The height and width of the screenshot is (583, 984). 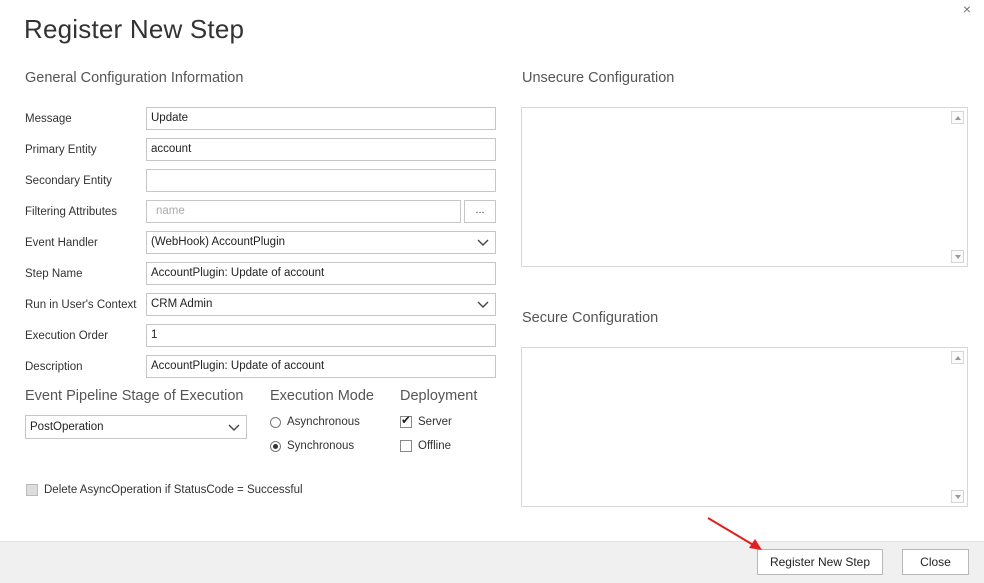 I want to click on pipeline-stage-heading: Event Pipeline Stage of Execution, so click(x=134, y=396).